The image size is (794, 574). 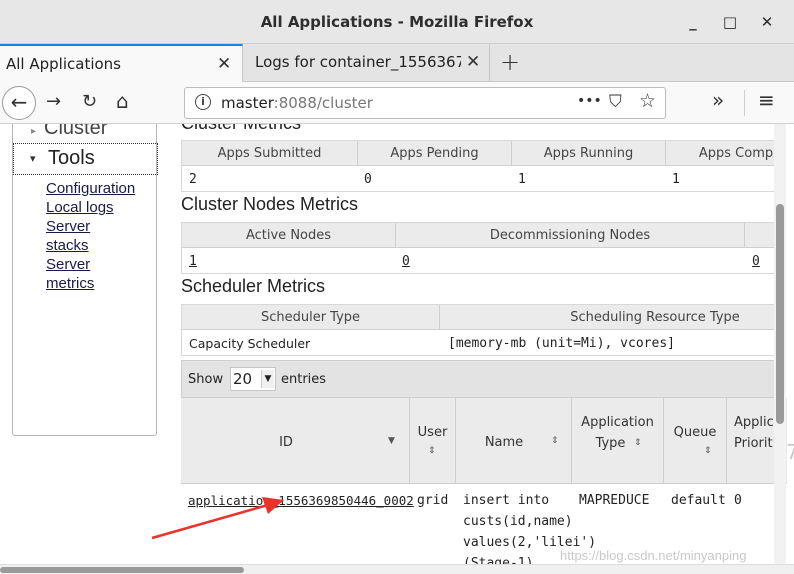 I want to click on header-user-label: User, so click(x=432, y=432).